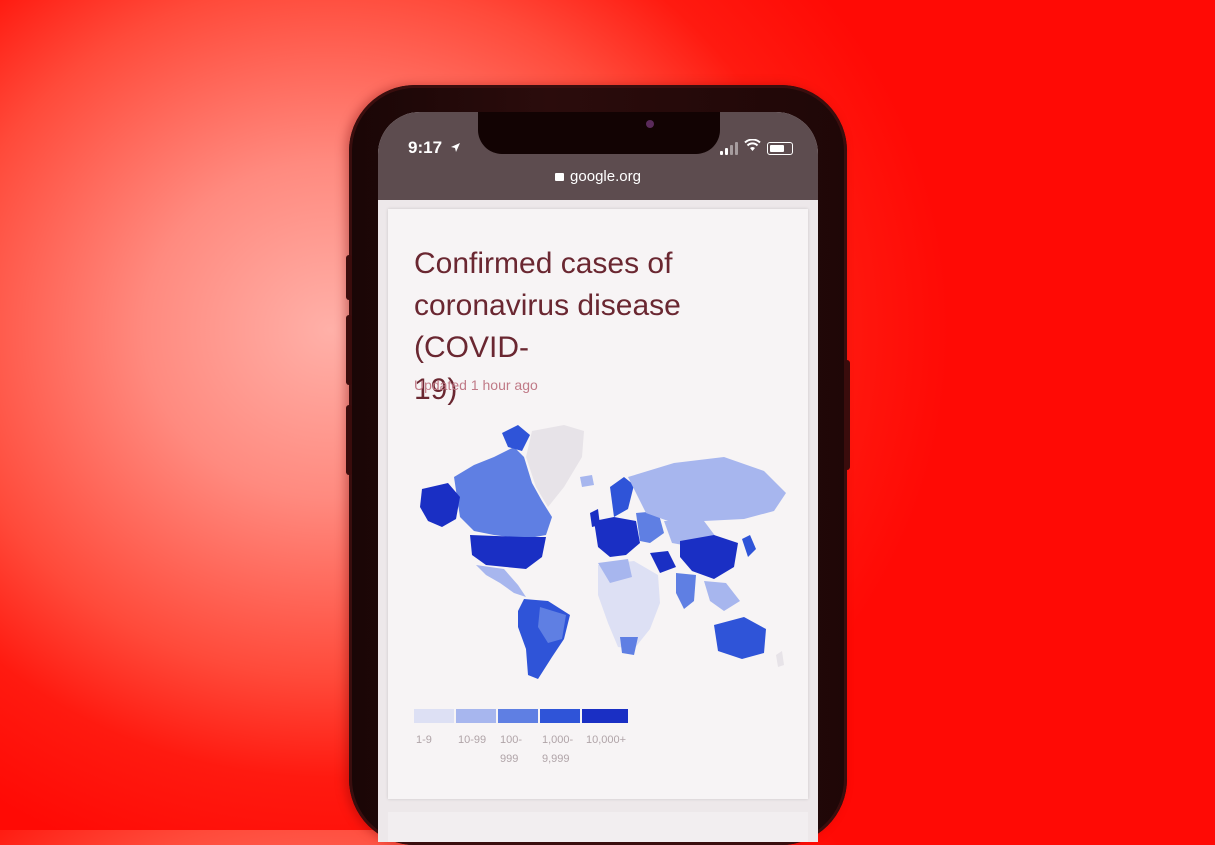  What do you see at coordinates (508, 552) in the screenshot?
I see `map-region-usa` at bounding box center [508, 552].